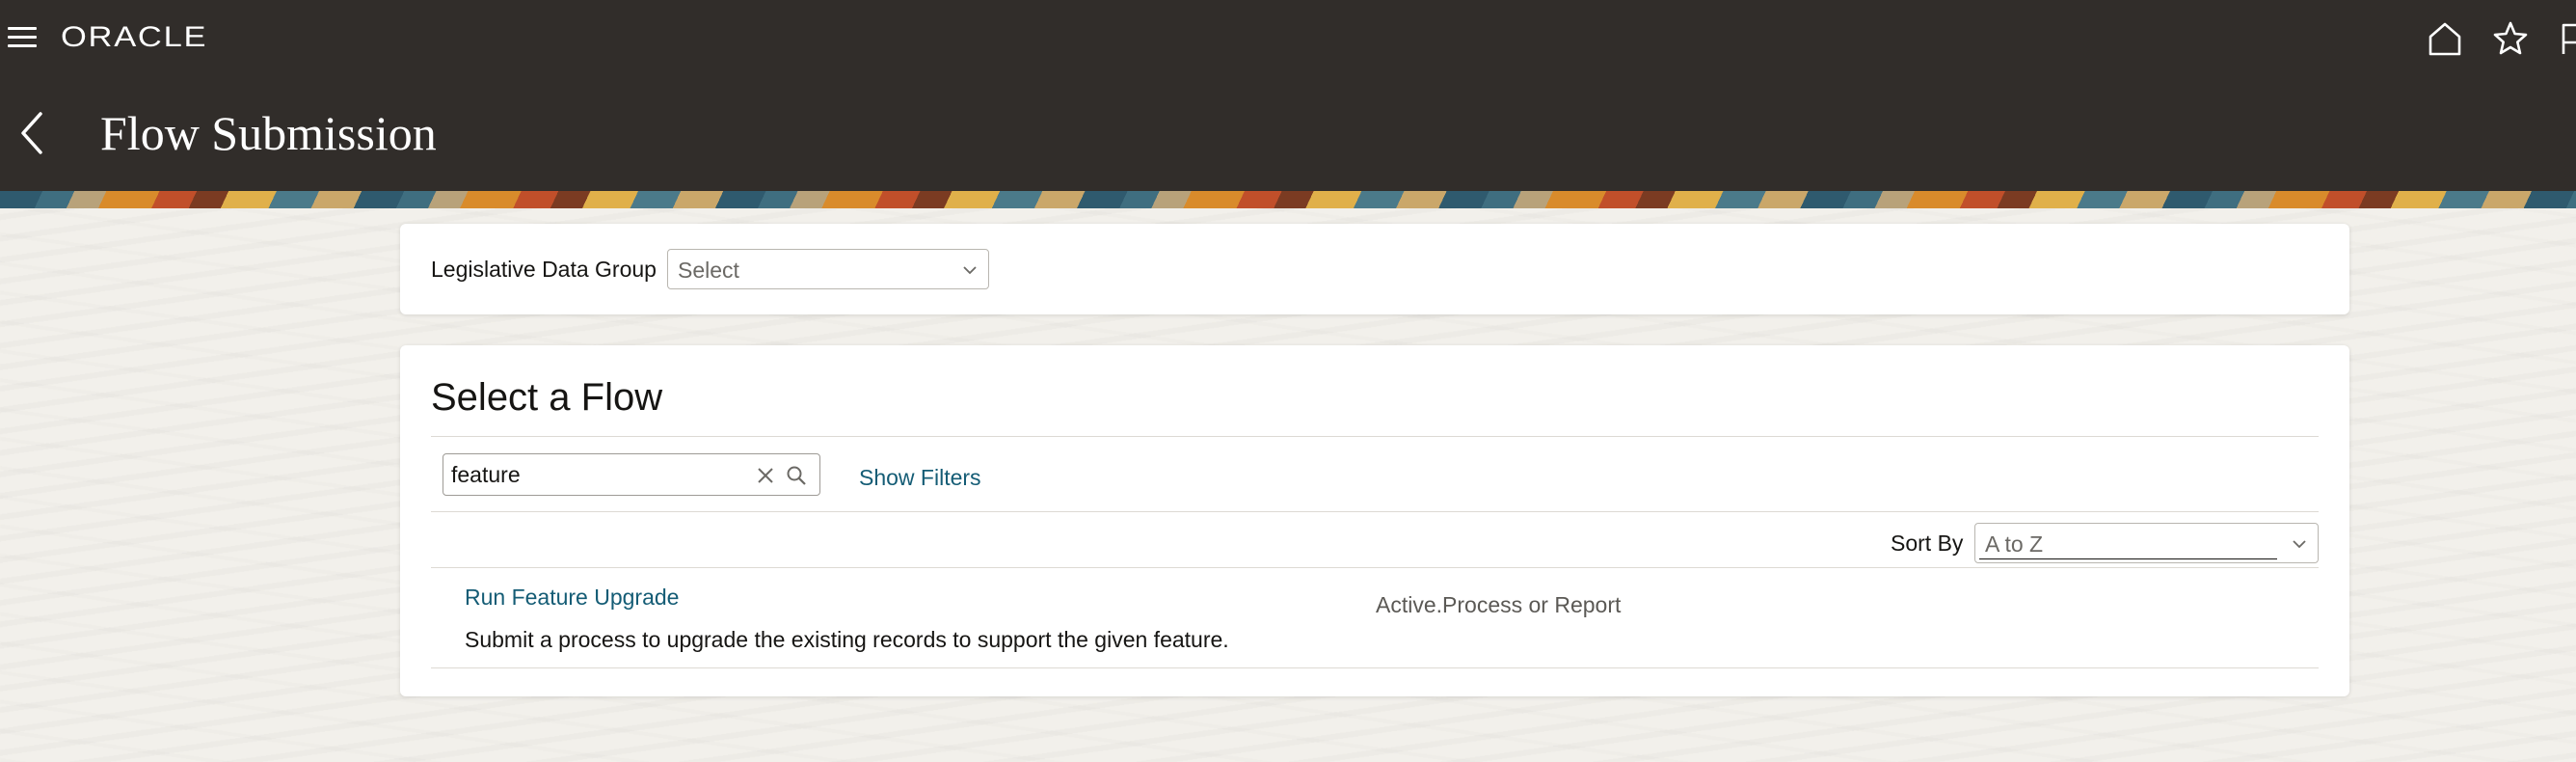  Describe the element at coordinates (920, 478) in the screenshot. I see `show-filters-link: Show Filters` at that location.